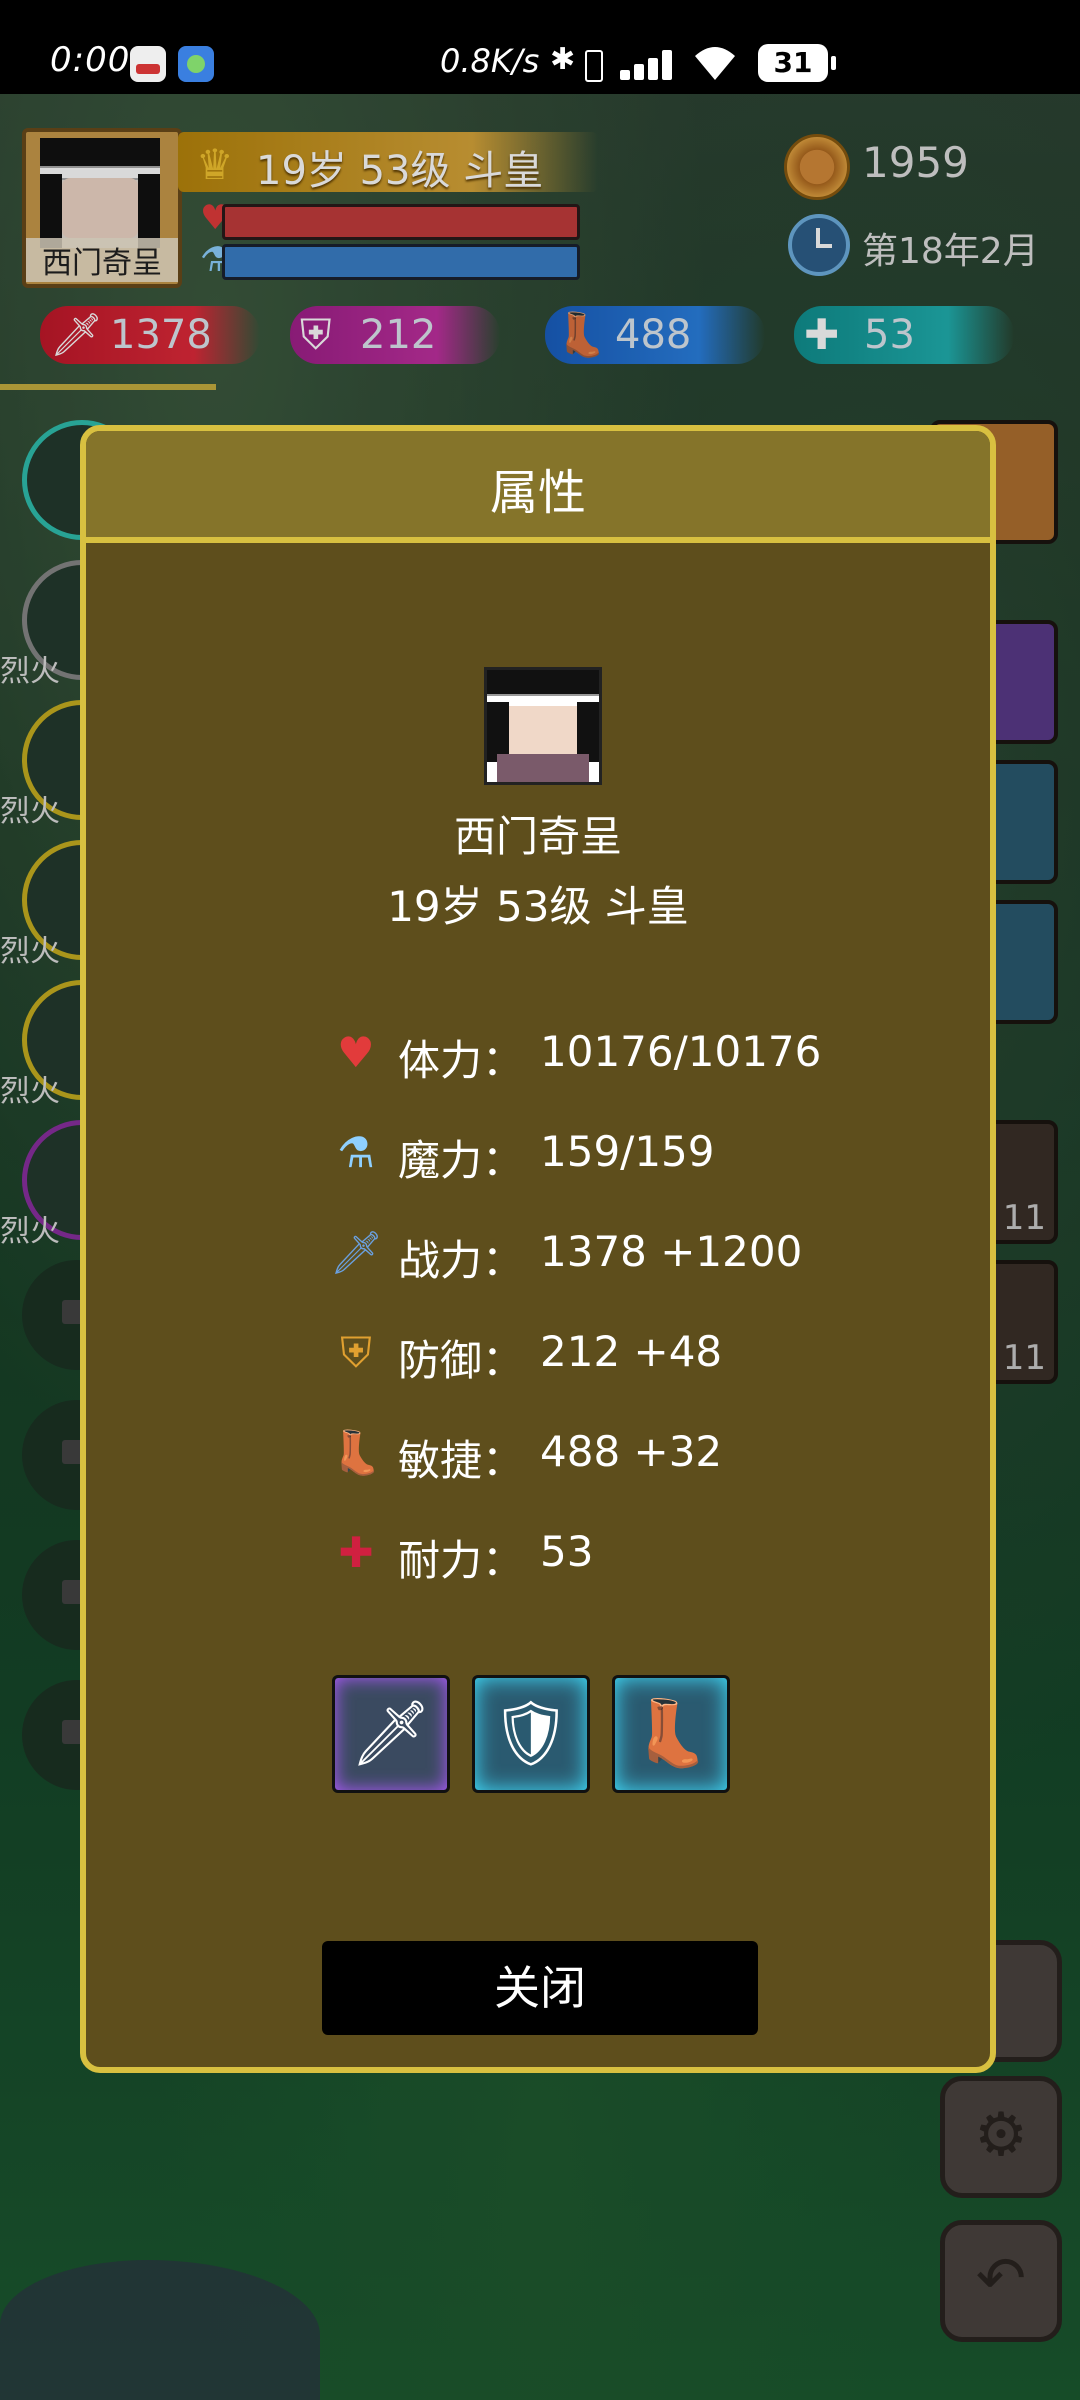 The image size is (1080, 2400). Describe the element at coordinates (537, 836) in the screenshot. I see `hero-name: 西门奇呈` at that location.